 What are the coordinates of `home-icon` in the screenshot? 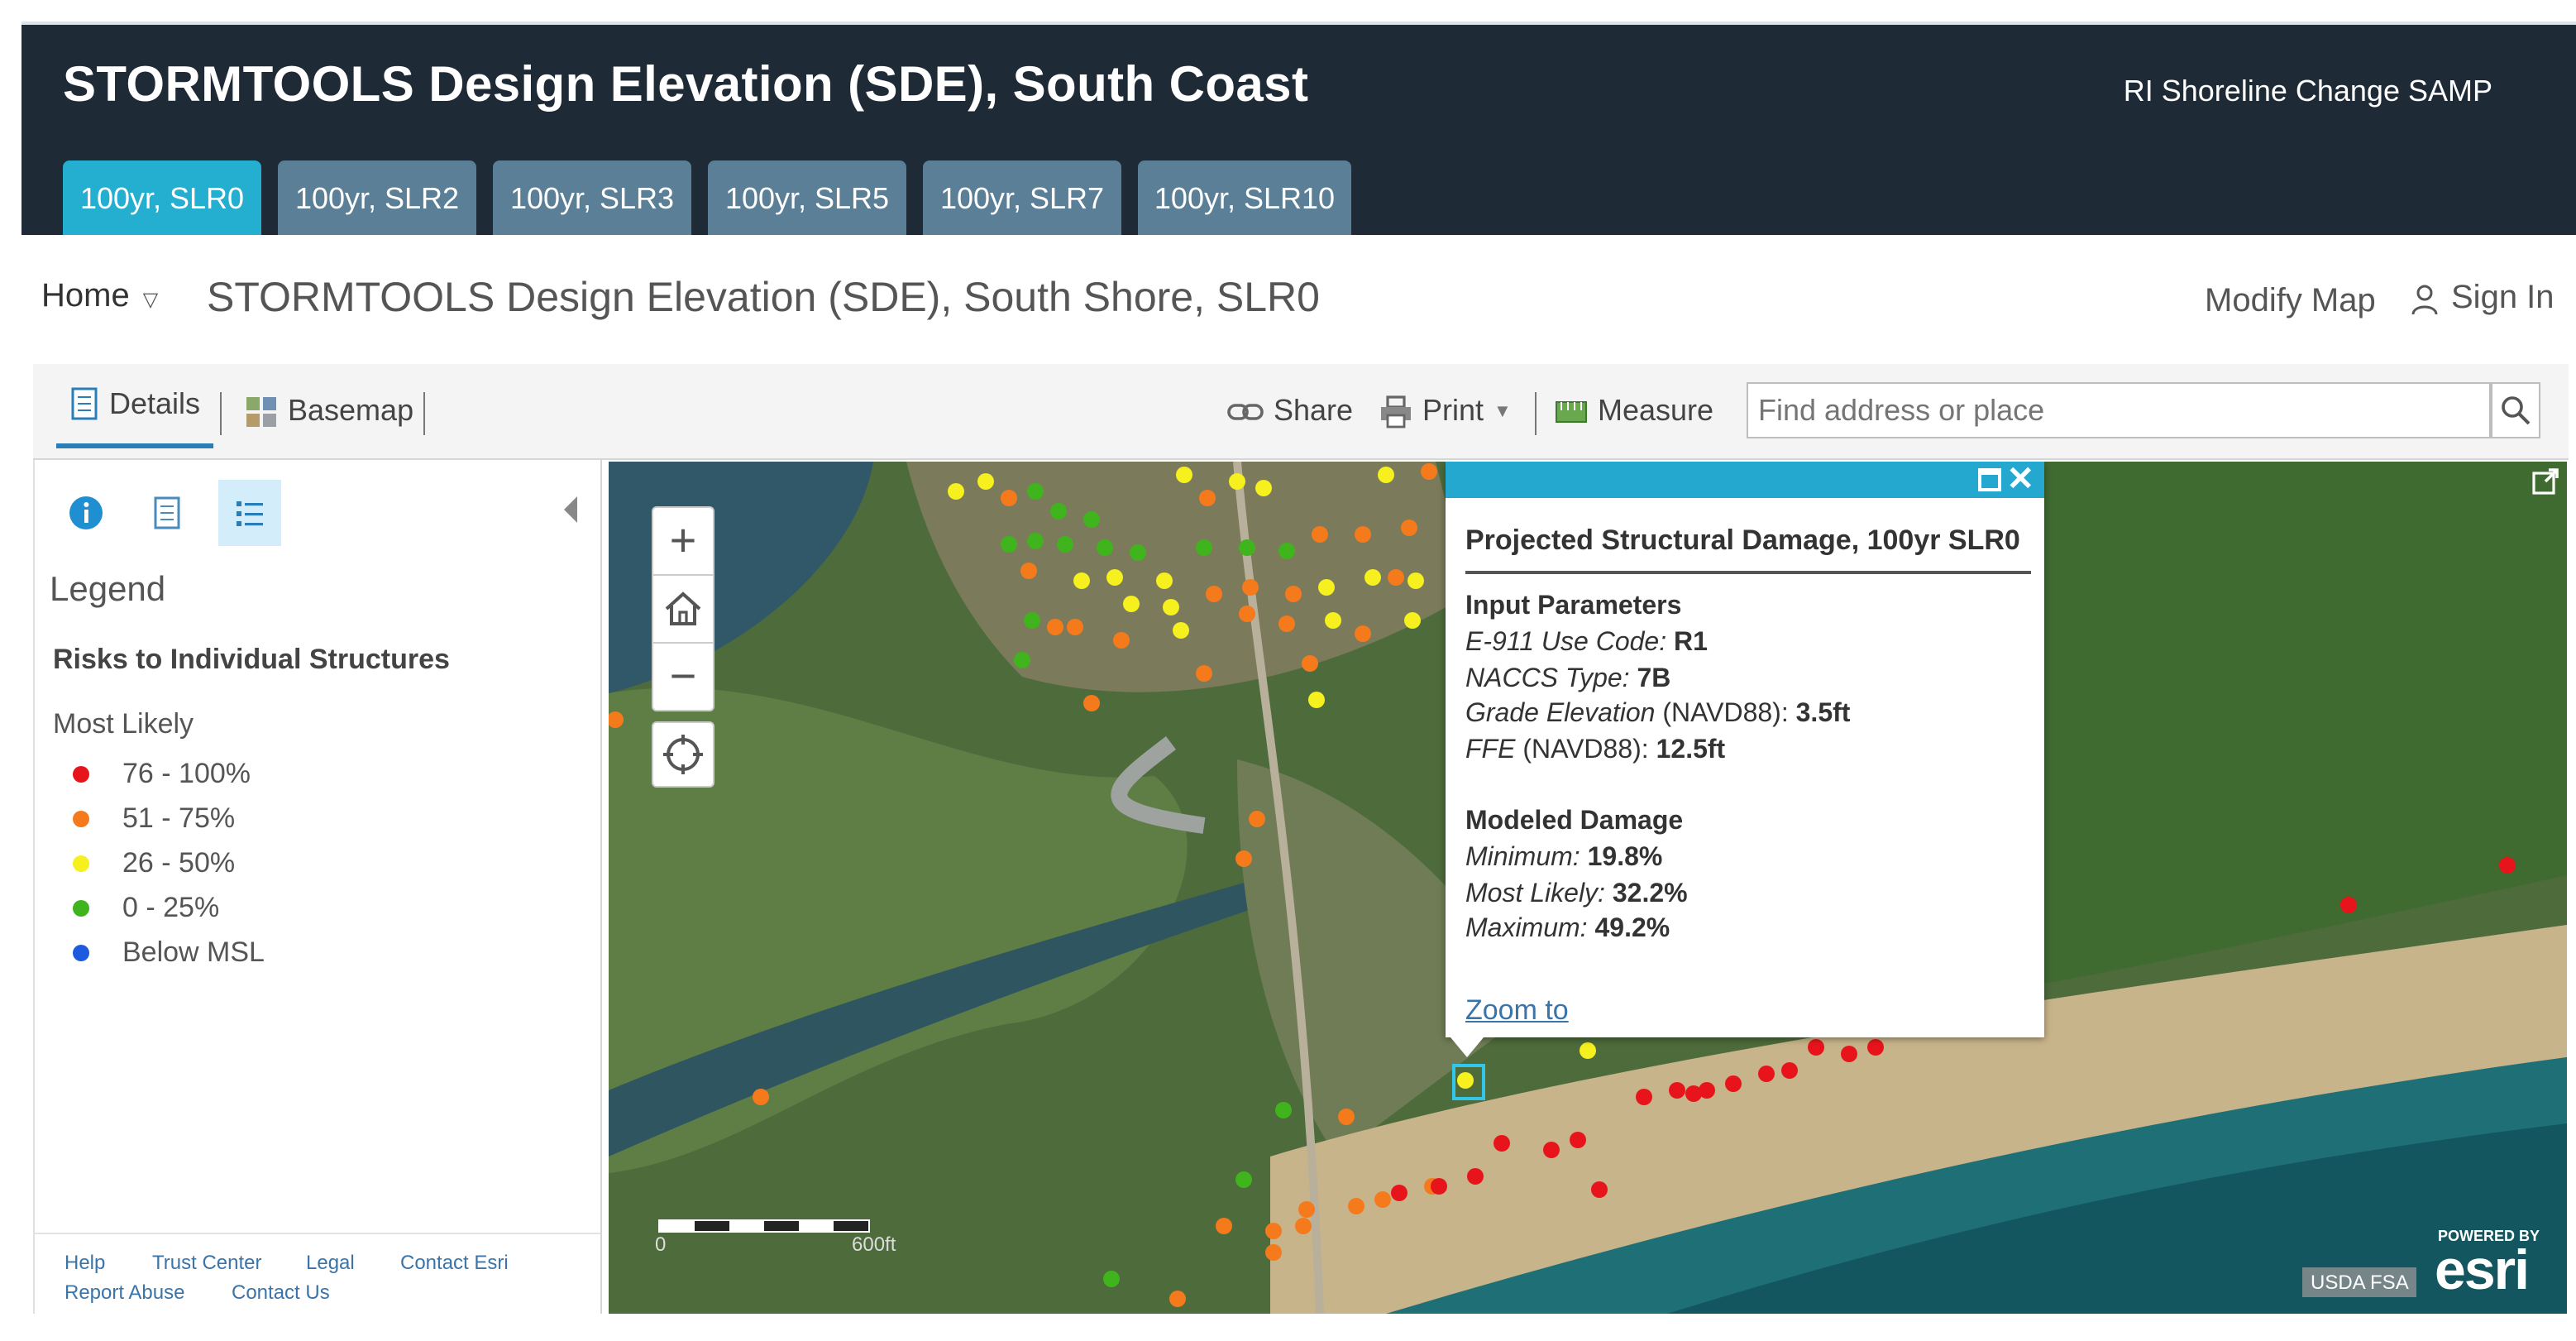 It's located at (683, 608).